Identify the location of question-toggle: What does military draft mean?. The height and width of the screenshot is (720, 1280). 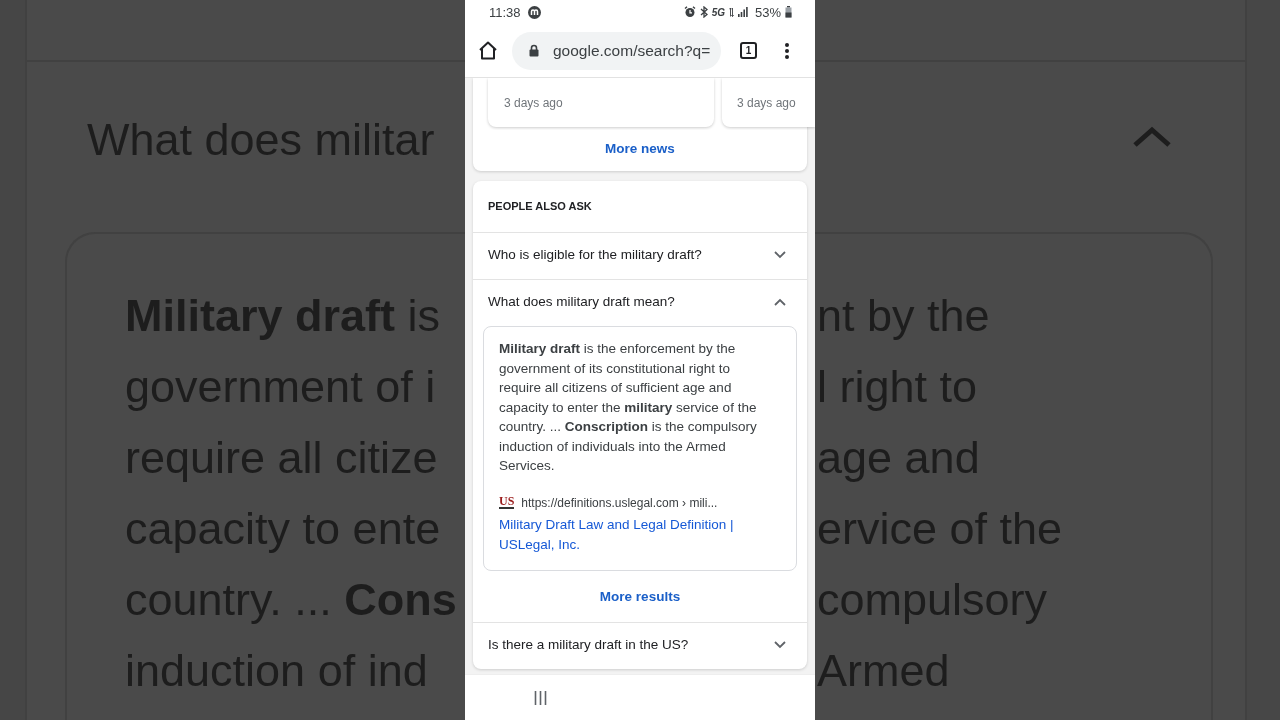
(640, 303).